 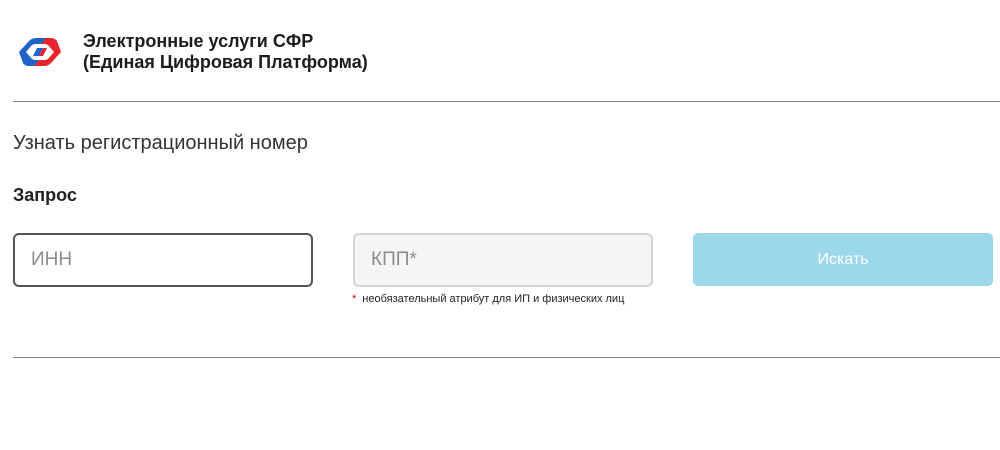 What do you see at coordinates (225, 62) in the screenshot?
I see `app-title-line2: (Единая Цифровая Платформа)` at bounding box center [225, 62].